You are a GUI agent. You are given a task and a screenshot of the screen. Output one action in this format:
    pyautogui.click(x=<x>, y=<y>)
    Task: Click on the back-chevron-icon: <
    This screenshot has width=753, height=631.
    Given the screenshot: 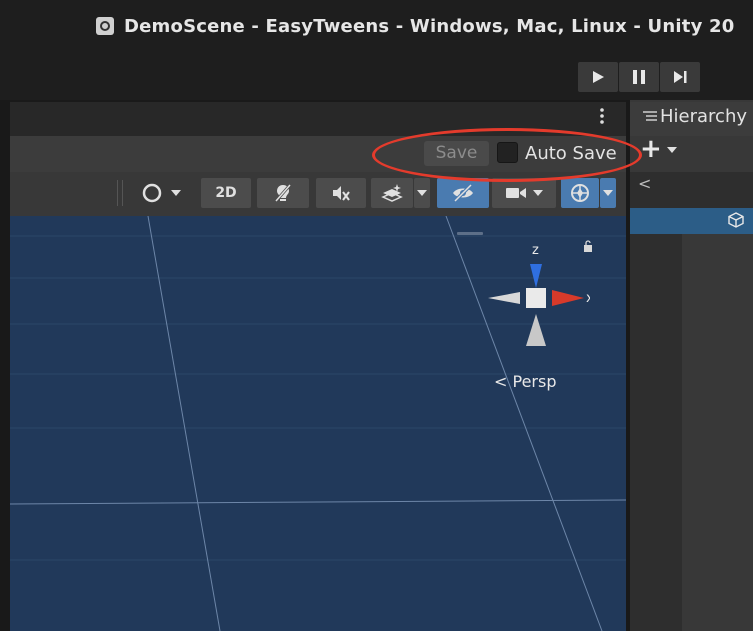 What is the action you would take?
    pyautogui.click(x=644, y=183)
    